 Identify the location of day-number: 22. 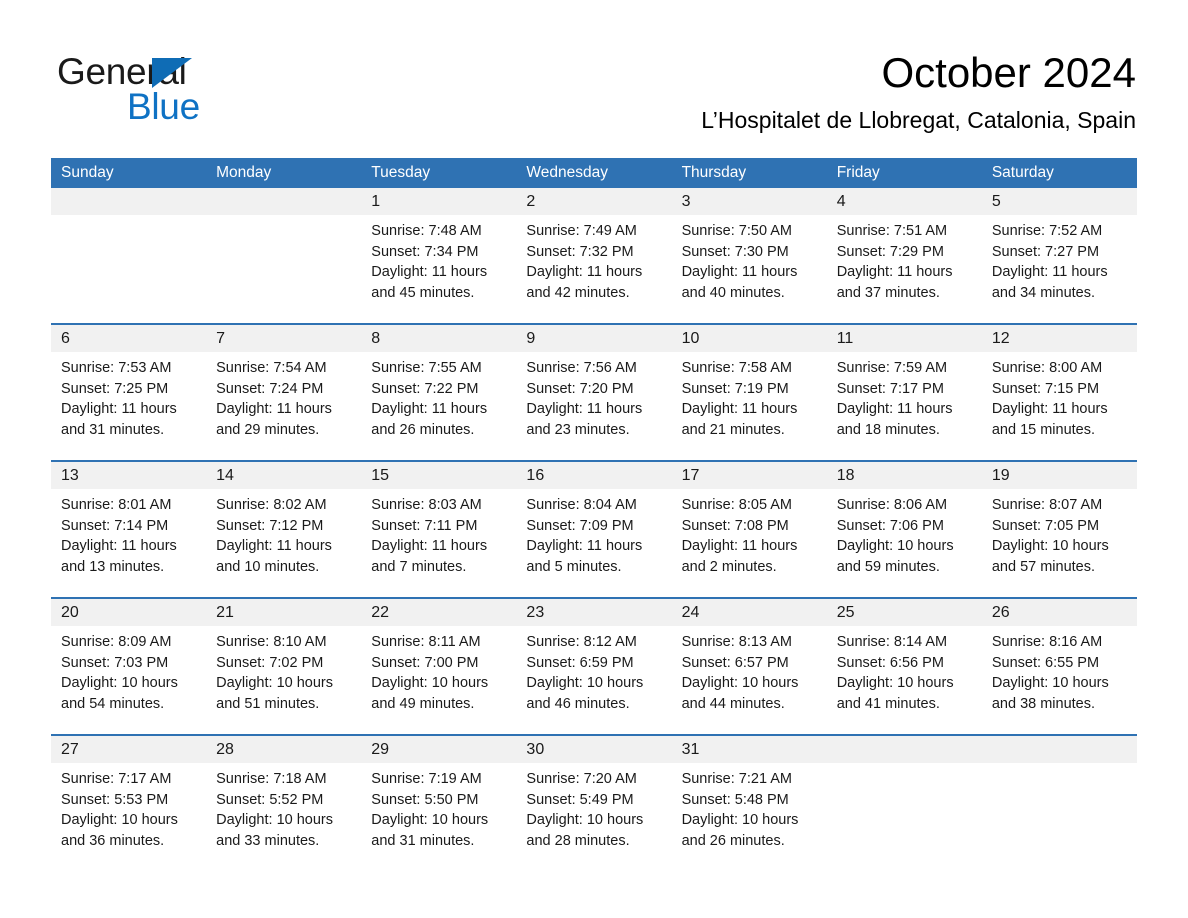
(438, 612).